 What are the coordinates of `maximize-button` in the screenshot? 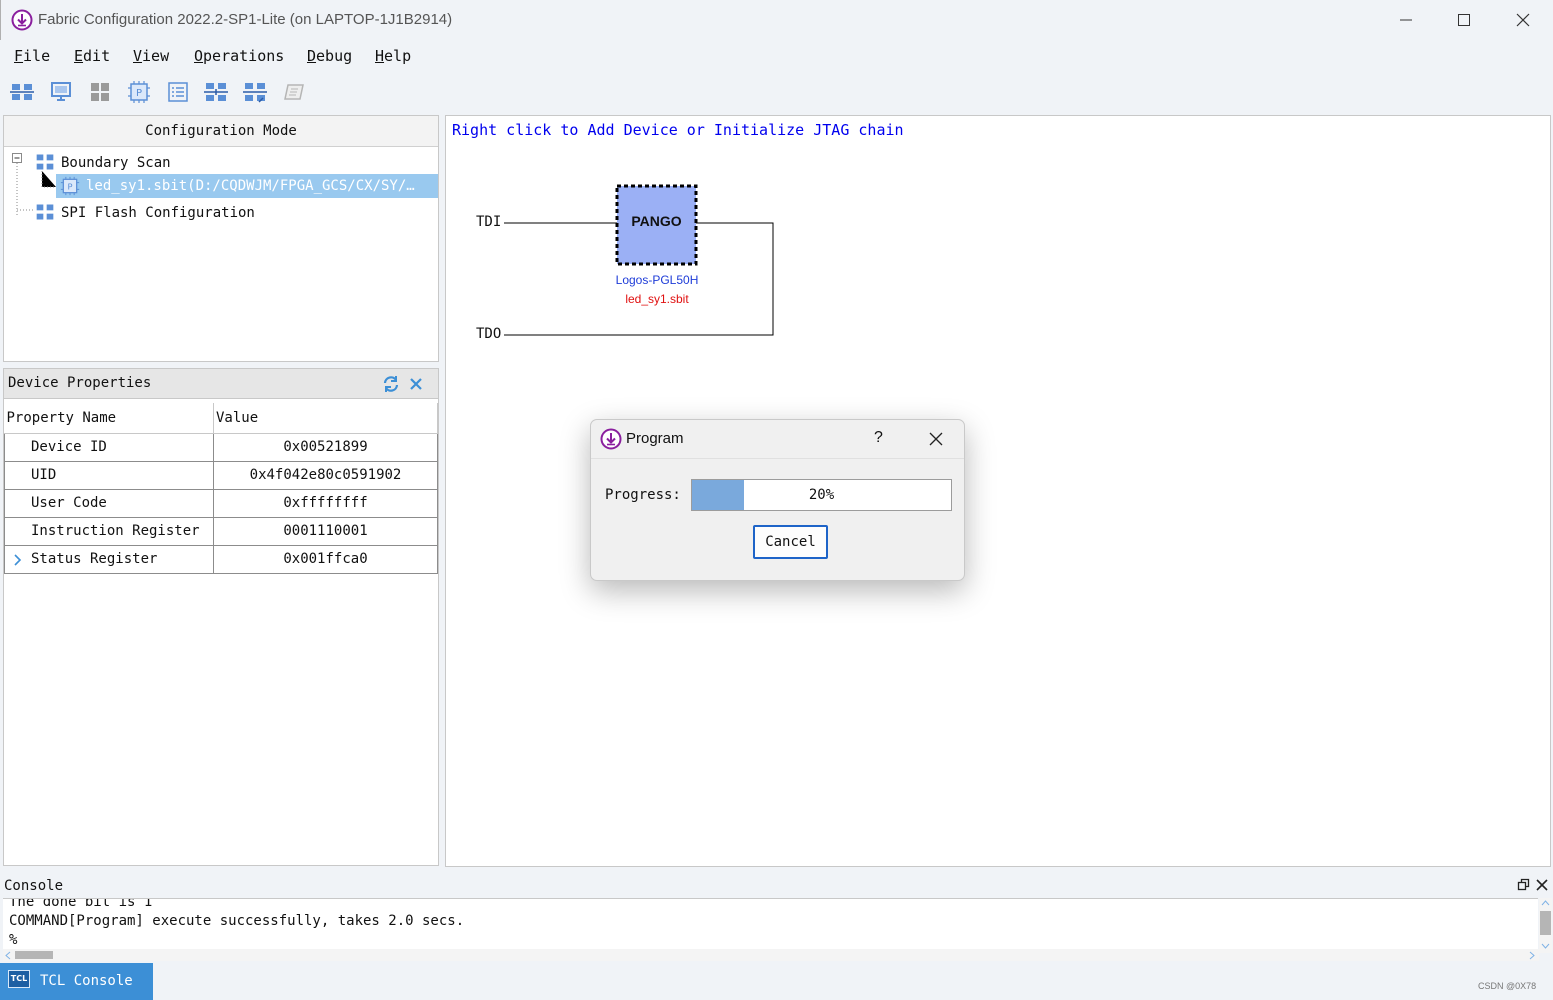 It's located at (1464, 20).